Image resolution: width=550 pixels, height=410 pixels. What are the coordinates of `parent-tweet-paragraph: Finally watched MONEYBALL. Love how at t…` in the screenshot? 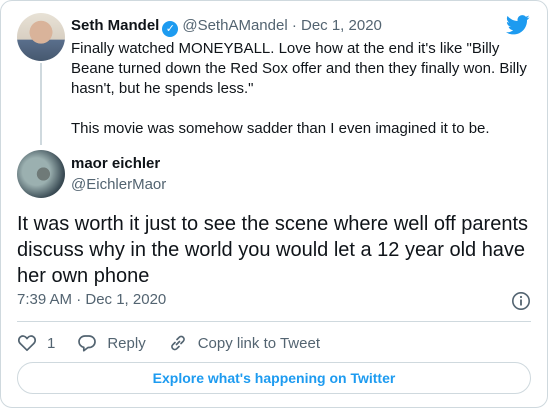 It's located at (299, 68).